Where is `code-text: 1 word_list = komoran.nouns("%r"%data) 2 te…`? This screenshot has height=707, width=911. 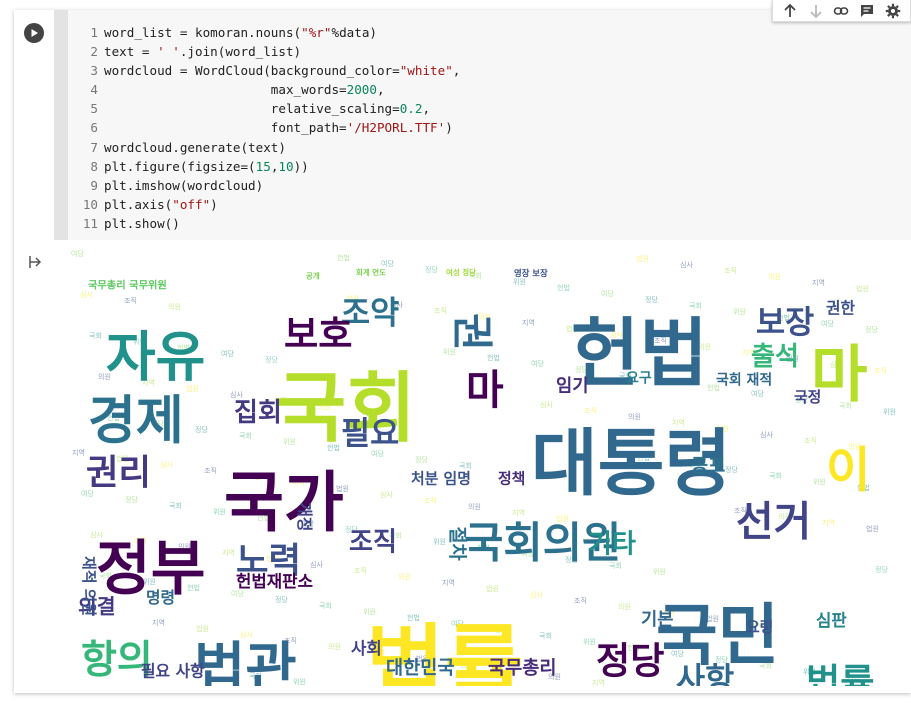
code-text: 1 word_list = komoran.nouns("%r"%data) 2 te… is located at coordinates (271, 128).